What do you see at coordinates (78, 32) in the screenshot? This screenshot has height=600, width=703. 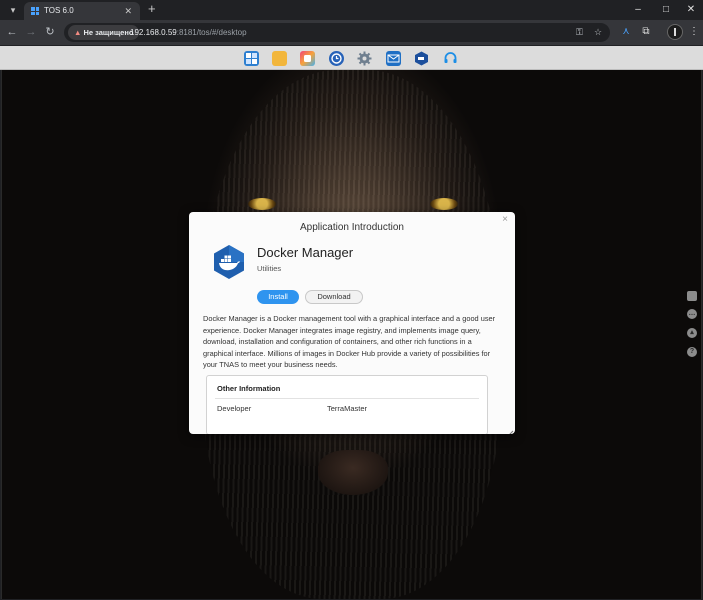 I see `warning-icon: ▲` at bounding box center [78, 32].